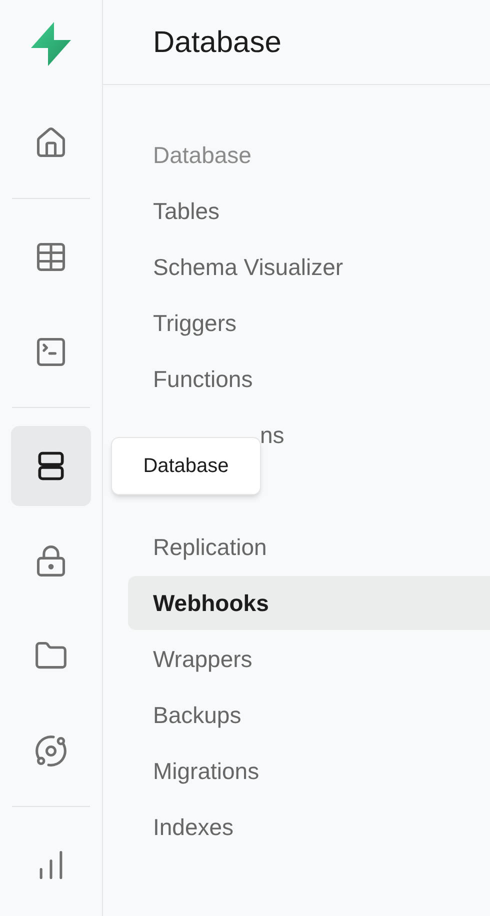 Image resolution: width=490 pixels, height=916 pixels. I want to click on menu-item: Migrations, so click(309, 771).